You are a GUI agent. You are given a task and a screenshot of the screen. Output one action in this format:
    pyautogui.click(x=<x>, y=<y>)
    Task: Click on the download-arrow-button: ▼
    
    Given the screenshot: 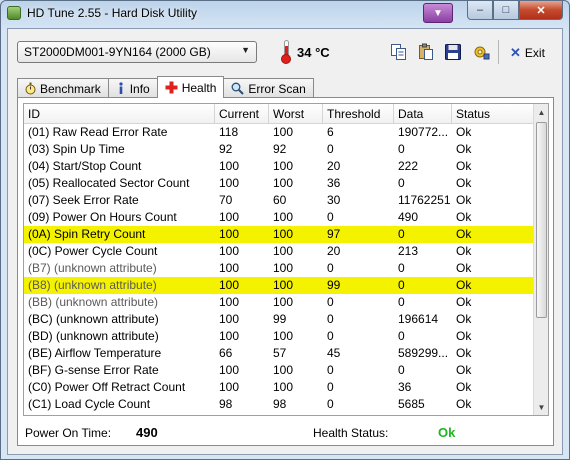 What is the action you would take?
    pyautogui.click(x=438, y=13)
    